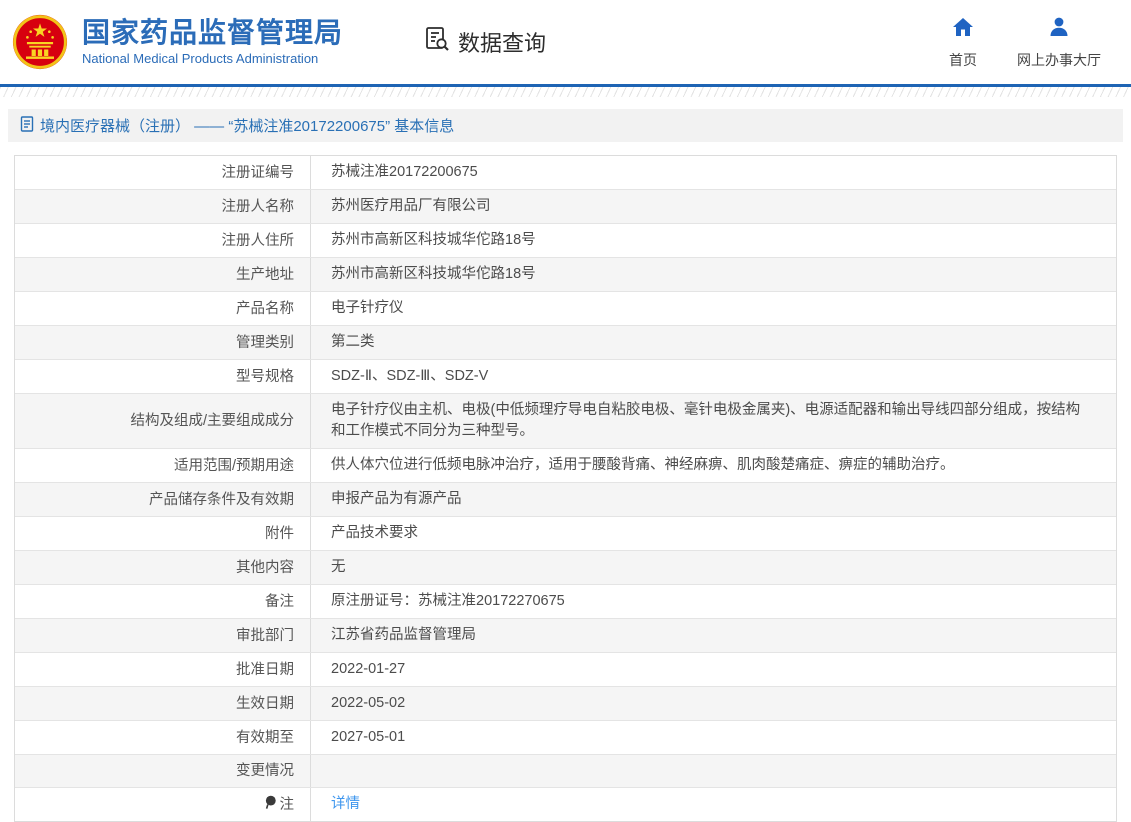  I want to click on nav-home: 首页, so click(963, 42).